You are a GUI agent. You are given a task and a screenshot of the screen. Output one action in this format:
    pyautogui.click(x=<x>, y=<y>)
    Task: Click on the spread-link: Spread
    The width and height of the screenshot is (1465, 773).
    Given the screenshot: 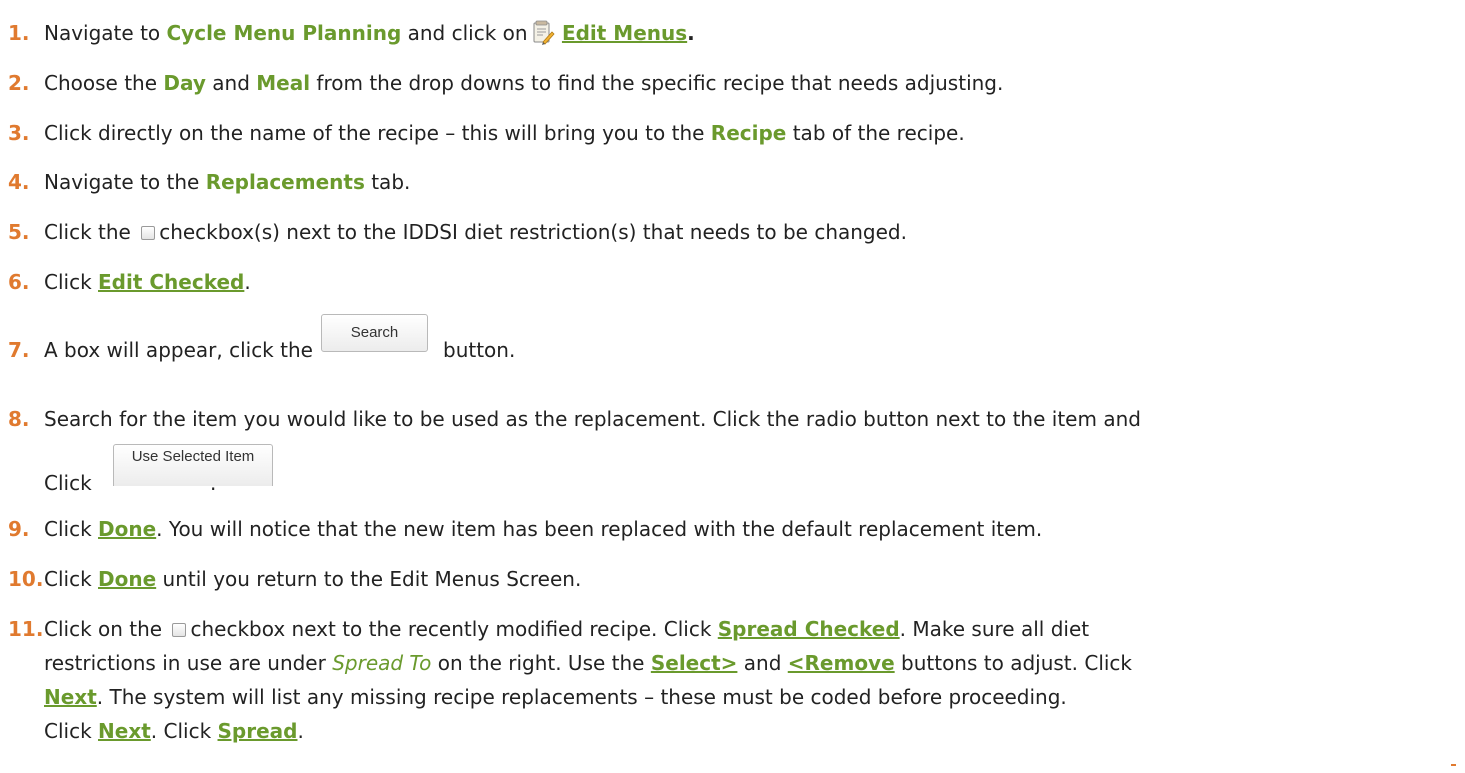 What is the action you would take?
    pyautogui.click(x=258, y=731)
    